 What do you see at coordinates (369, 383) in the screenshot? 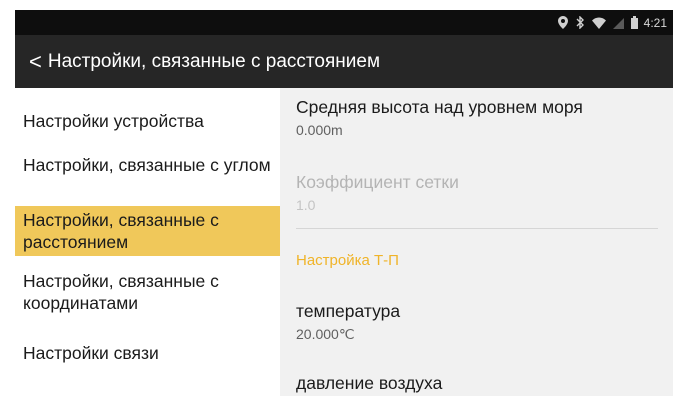
I see `pressure-title: давление воздуха` at bounding box center [369, 383].